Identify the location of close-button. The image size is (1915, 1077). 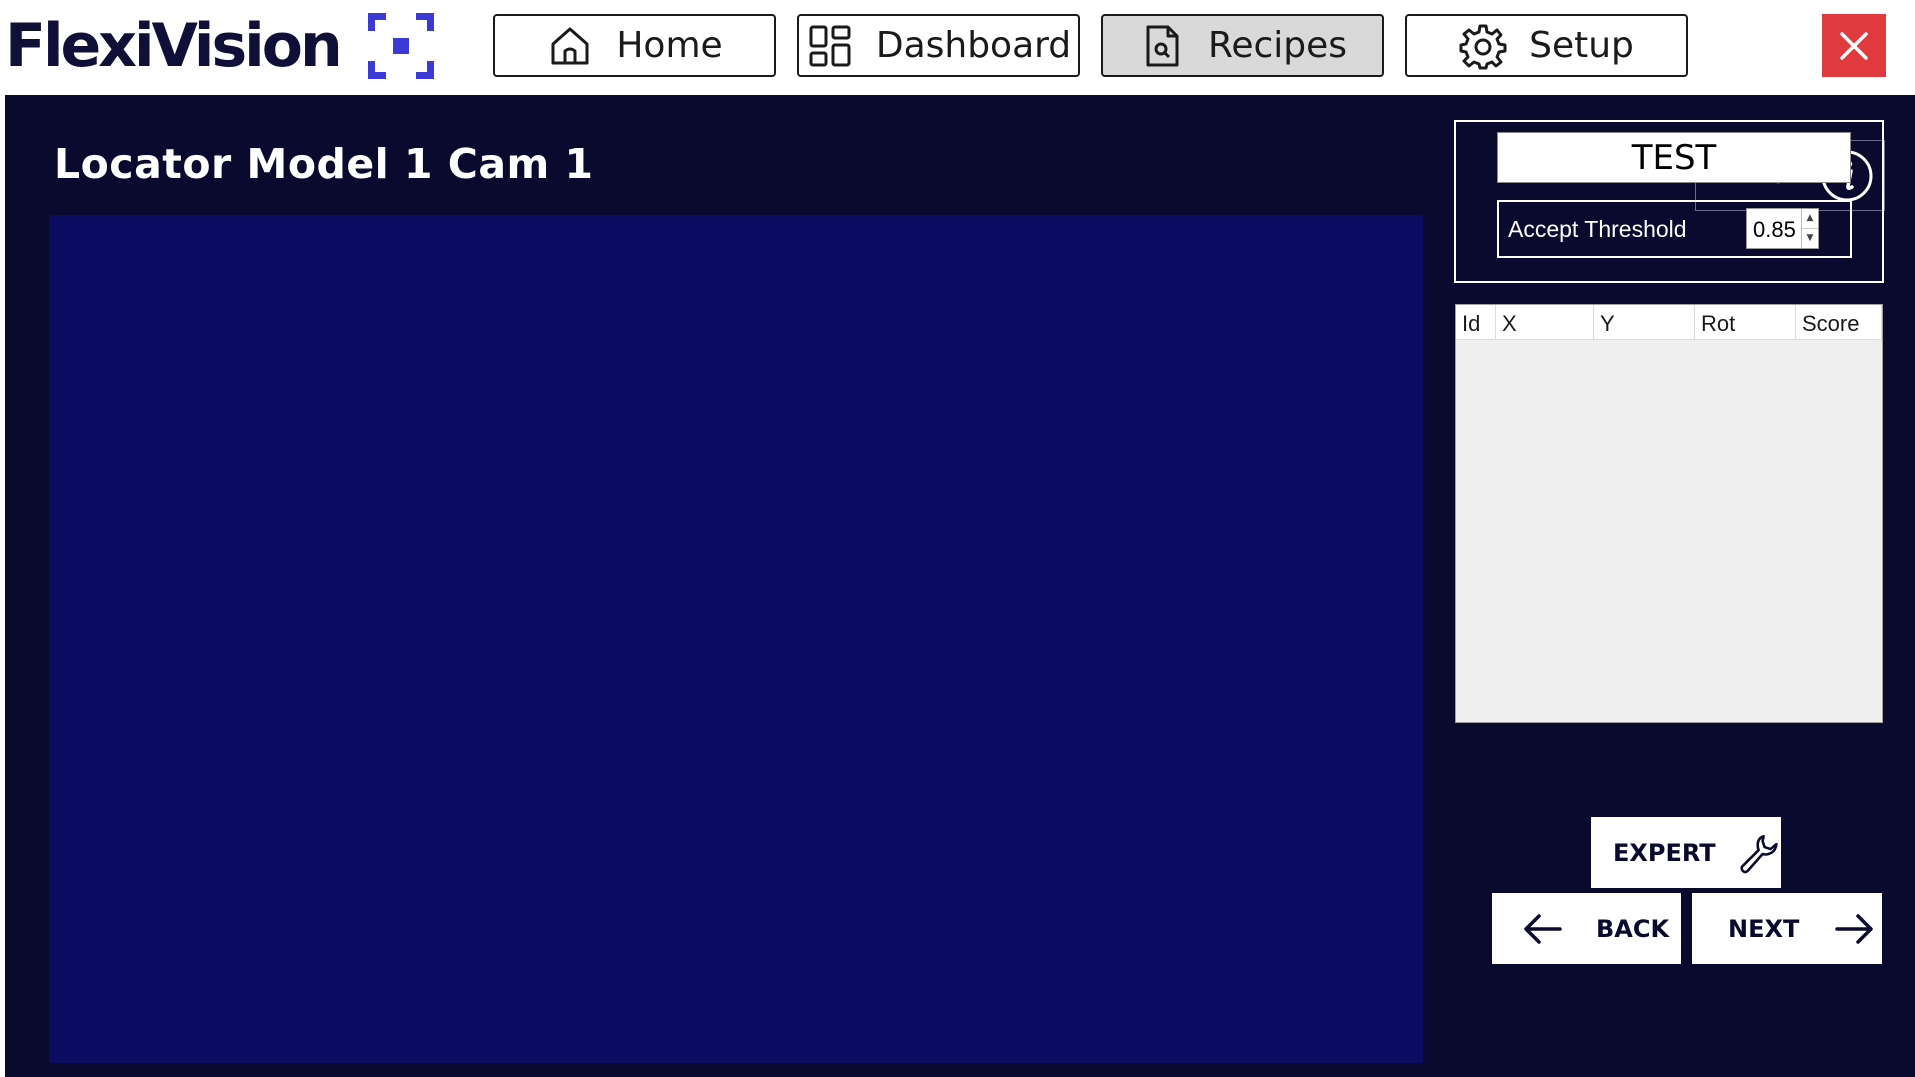
(1854, 45).